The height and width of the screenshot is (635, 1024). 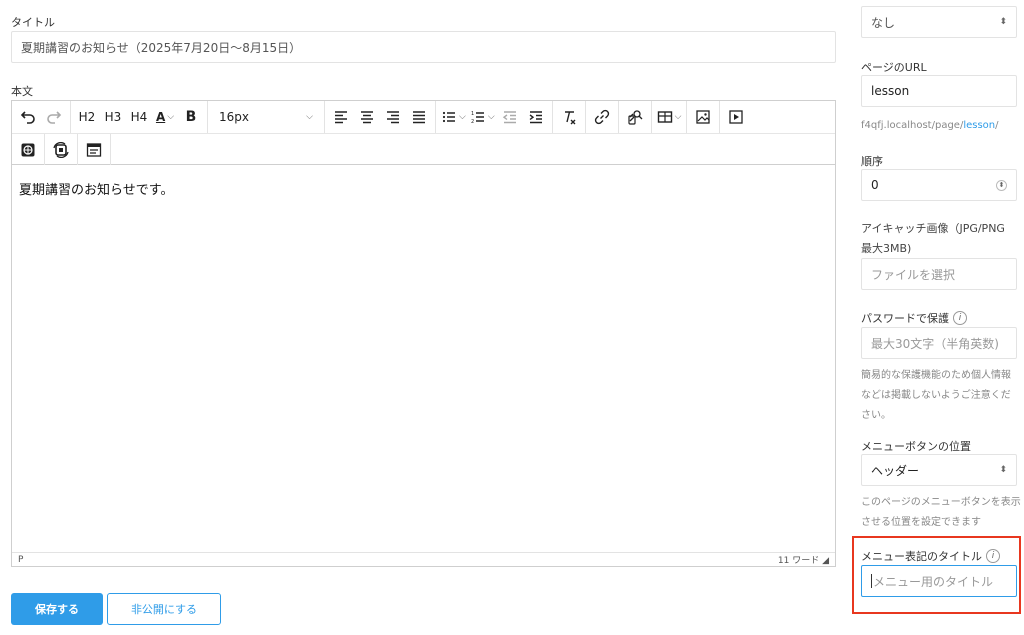 What do you see at coordinates (367, 117) in the screenshot?
I see `align-center-icon` at bounding box center [367, 117].